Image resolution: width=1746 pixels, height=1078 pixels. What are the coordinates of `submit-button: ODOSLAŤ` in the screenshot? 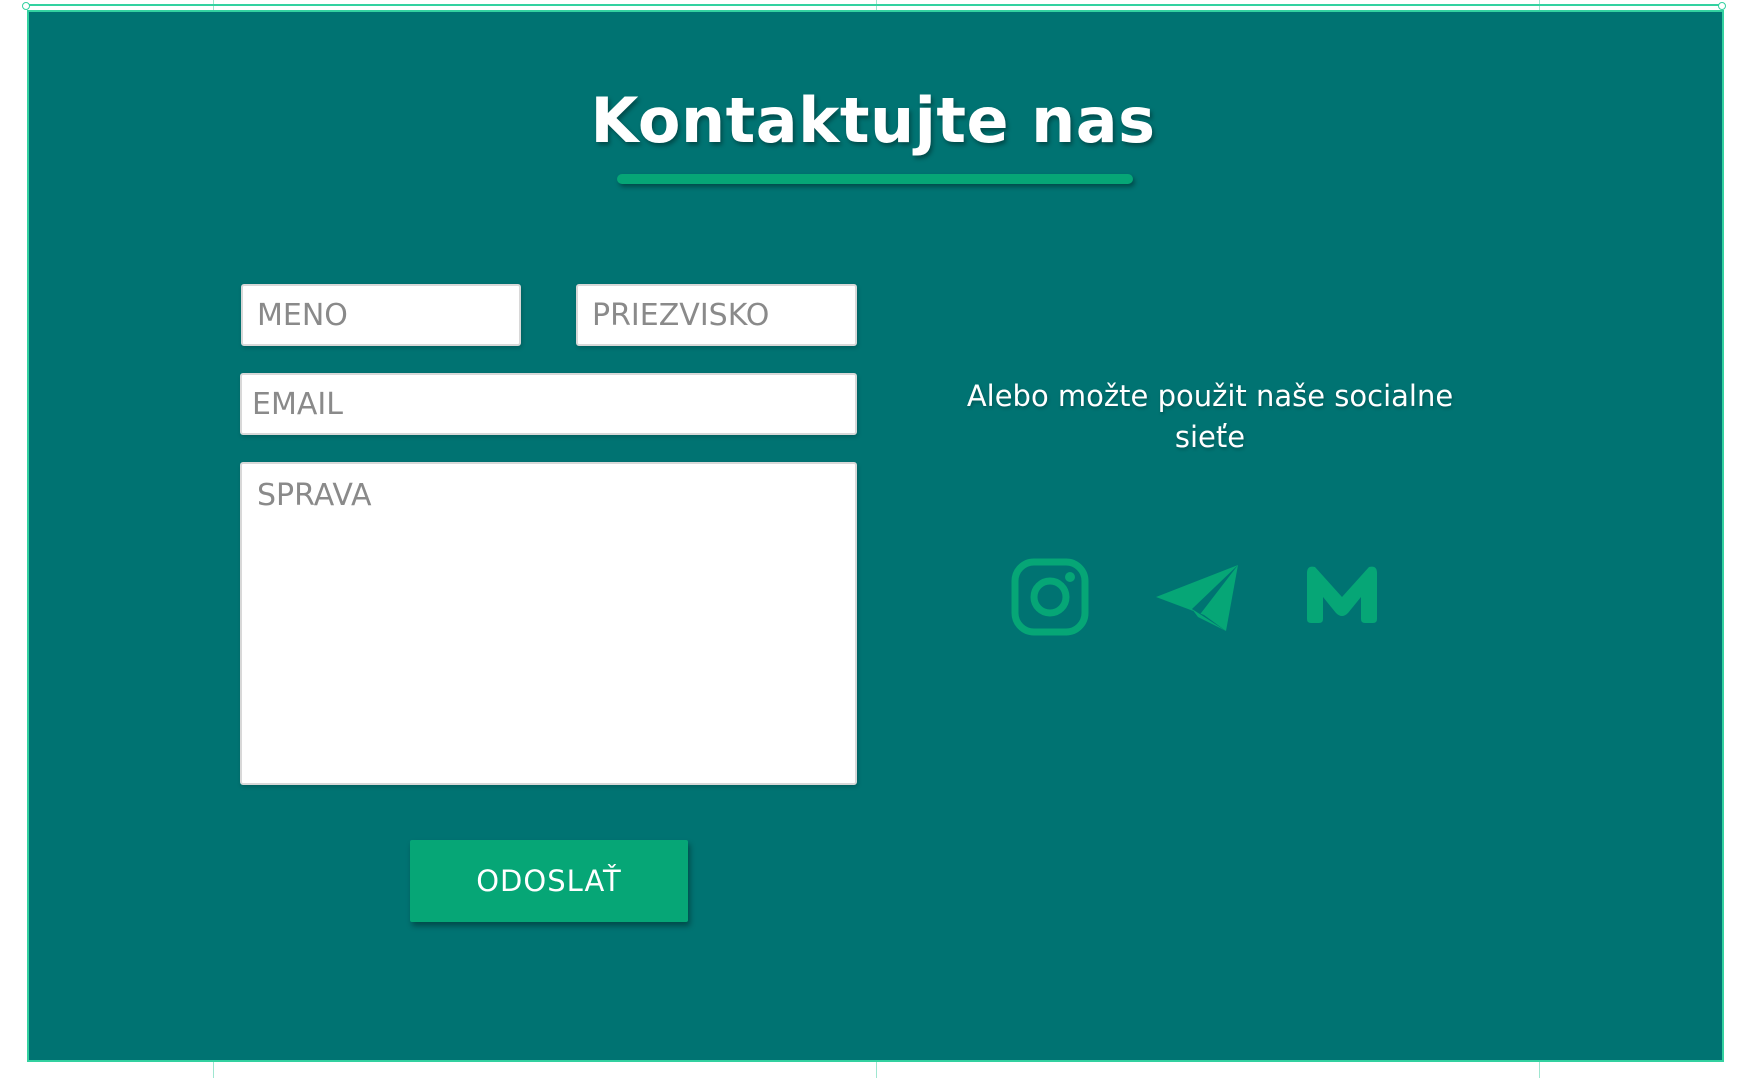 It's located at (549, 881).